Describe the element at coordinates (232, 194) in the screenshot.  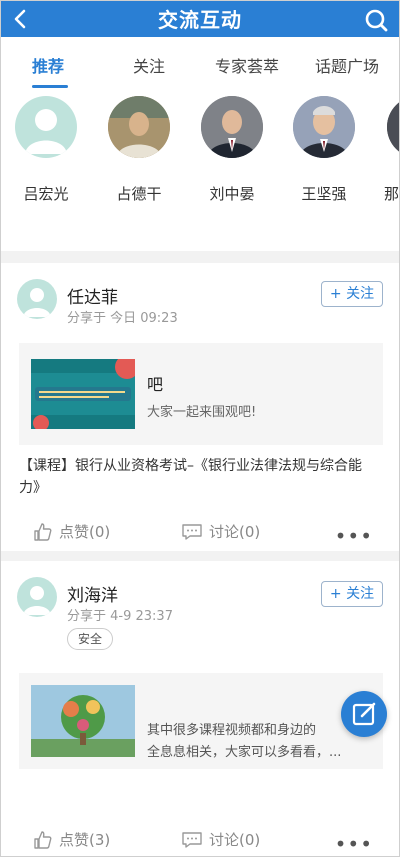
I see `expert-name: 刘中晏` at that location.